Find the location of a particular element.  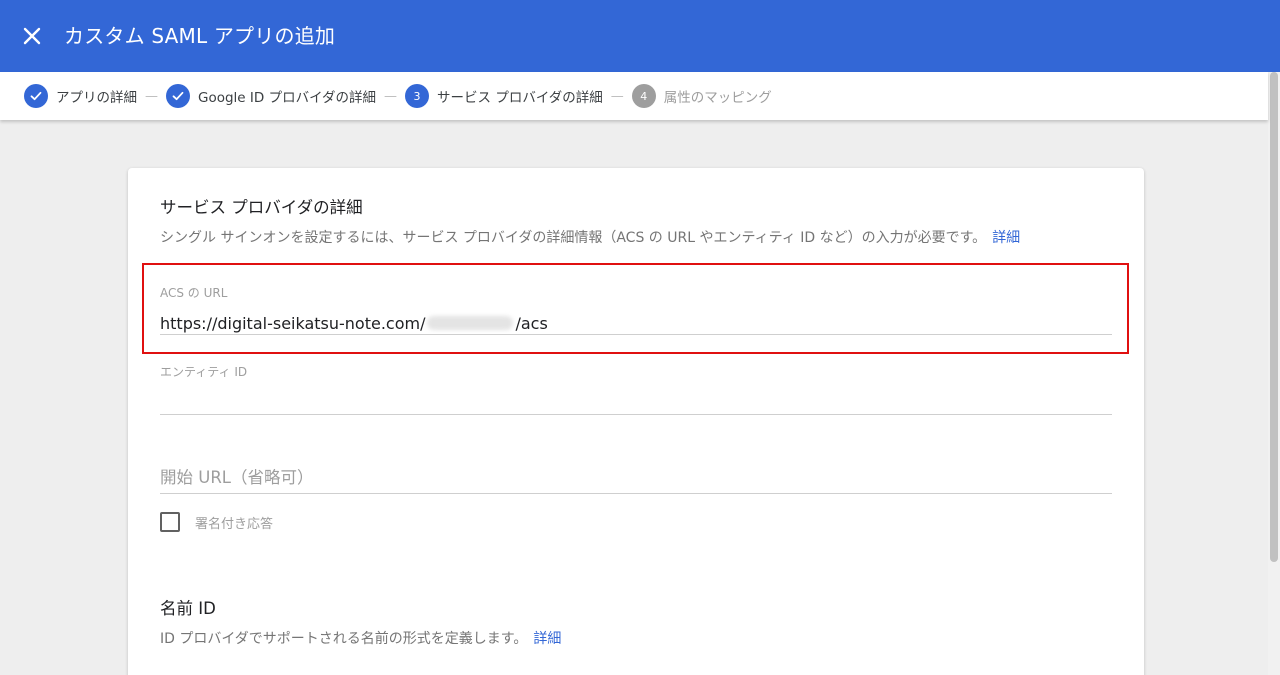

name-id-description: ID プロバイダでサポートされる名前の形式を定義します。 詳細 is located at coordinates (360, 638).